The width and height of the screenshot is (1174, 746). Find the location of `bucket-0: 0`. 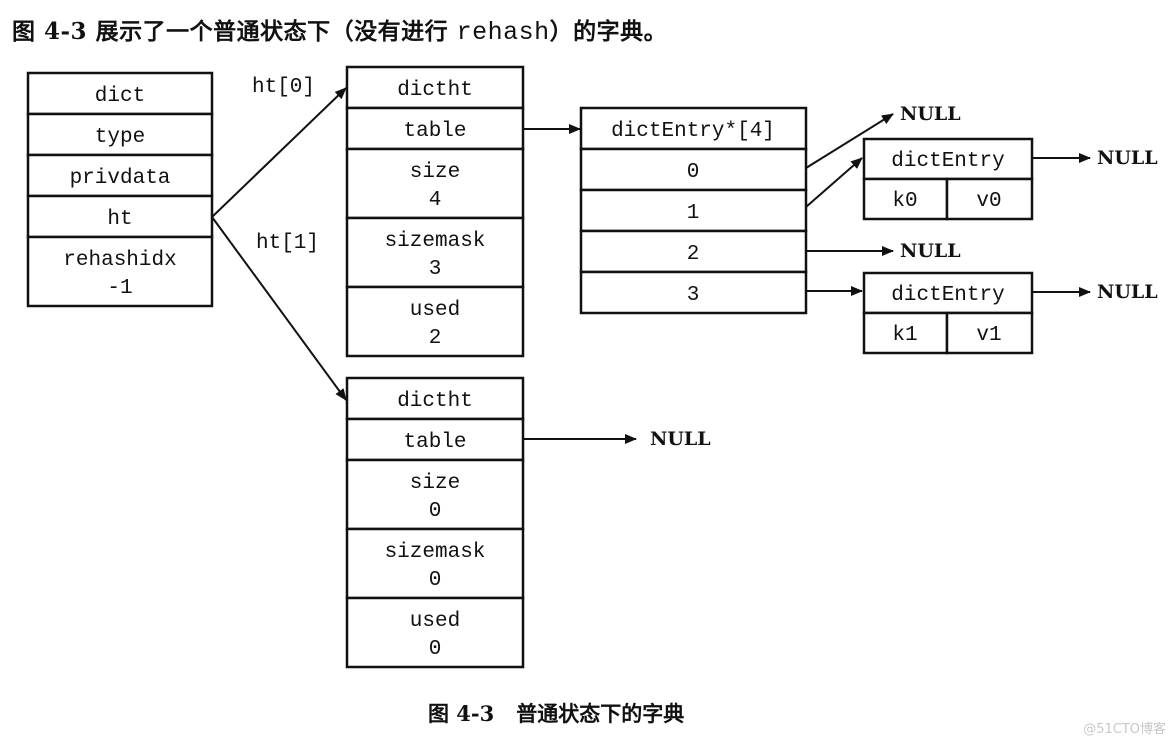

bucket-0: 0 is located at coordinates (693, 172).